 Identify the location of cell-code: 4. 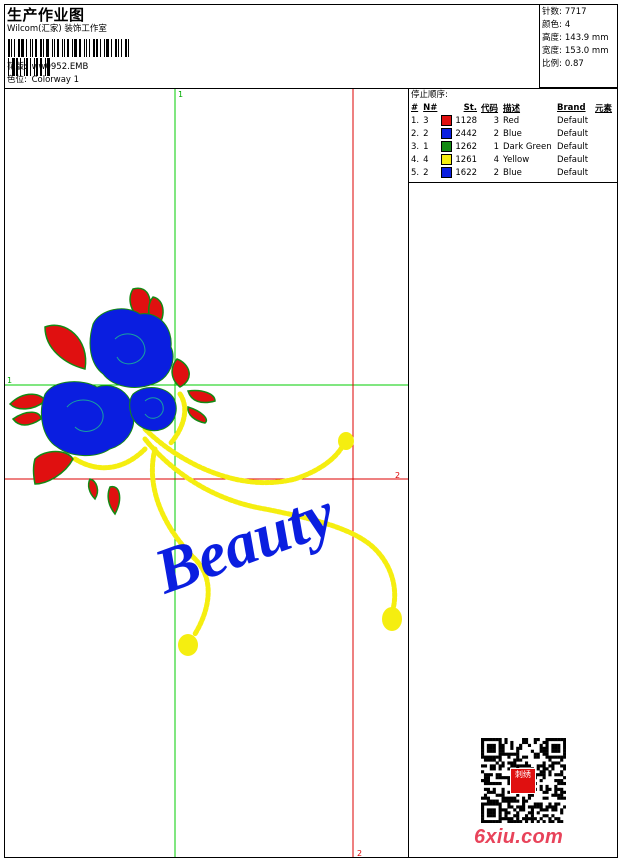
(496, 159).